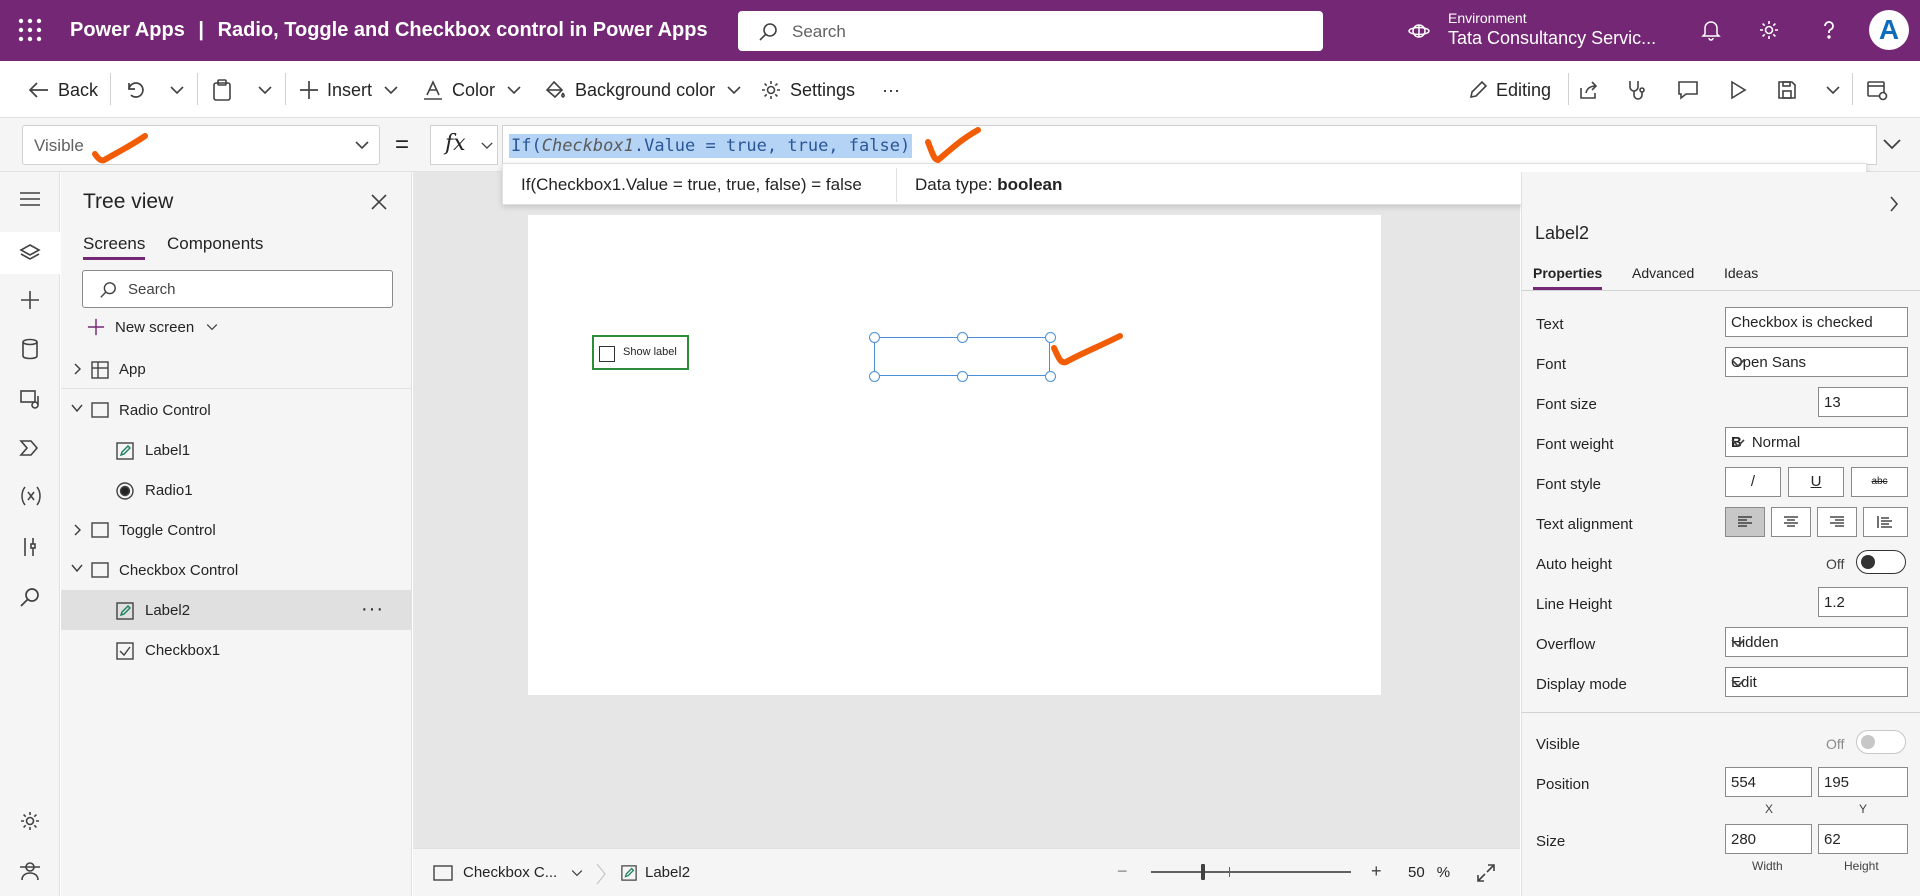  Describe the element at coordinates (1589, 90) in the screenshot. I see `share-button` at that location.